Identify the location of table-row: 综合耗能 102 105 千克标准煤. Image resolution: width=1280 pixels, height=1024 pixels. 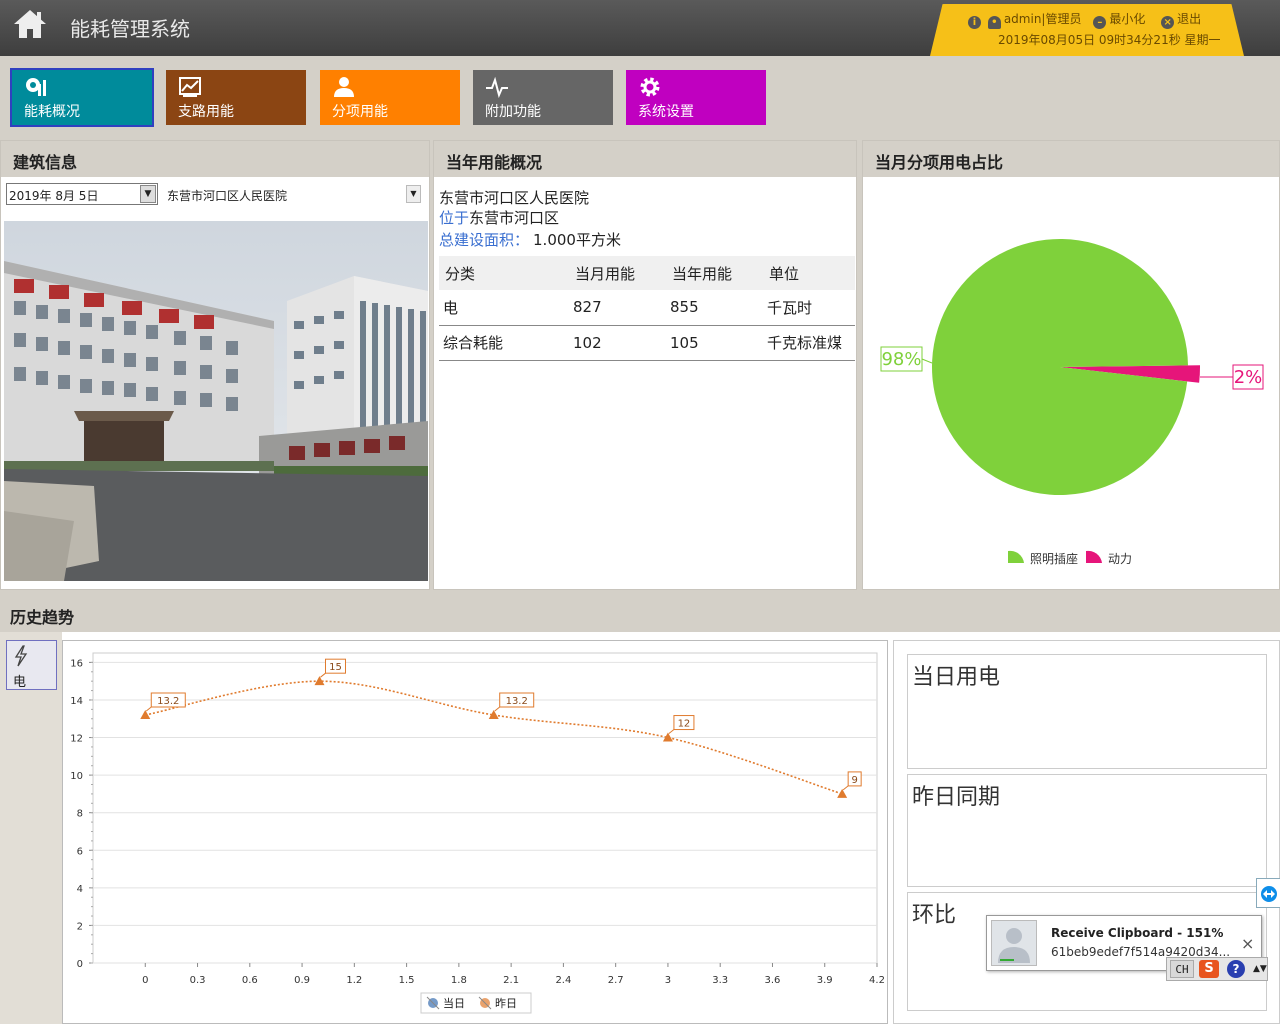
(647, 343).